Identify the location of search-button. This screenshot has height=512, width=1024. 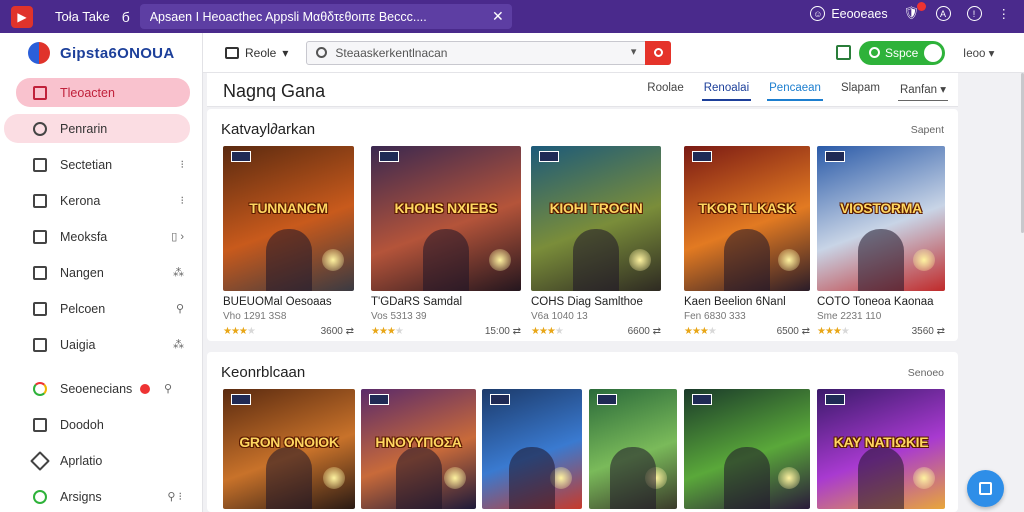
(658, 52).